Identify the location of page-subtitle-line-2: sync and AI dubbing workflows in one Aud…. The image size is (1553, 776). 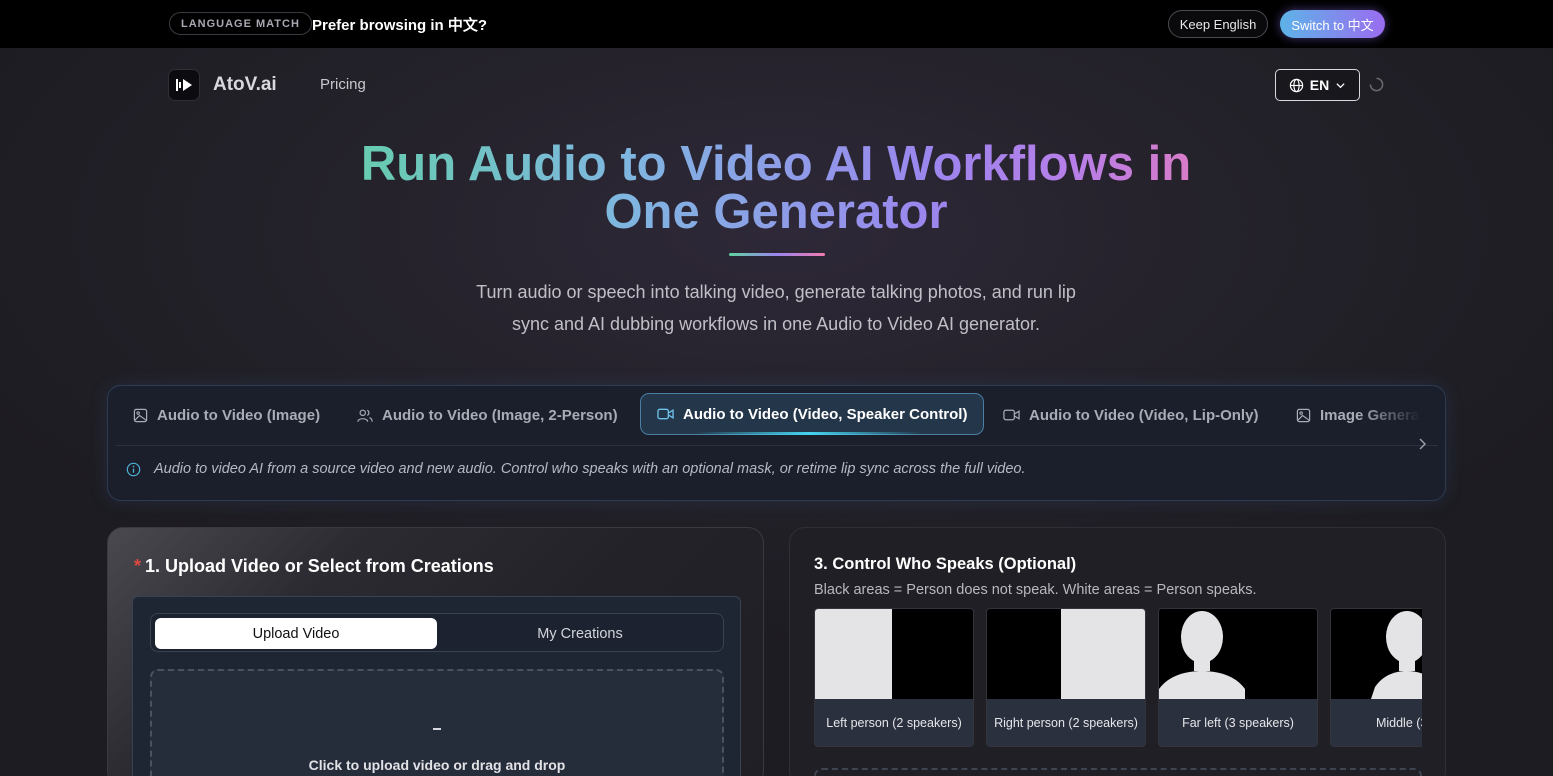
(776, 324).